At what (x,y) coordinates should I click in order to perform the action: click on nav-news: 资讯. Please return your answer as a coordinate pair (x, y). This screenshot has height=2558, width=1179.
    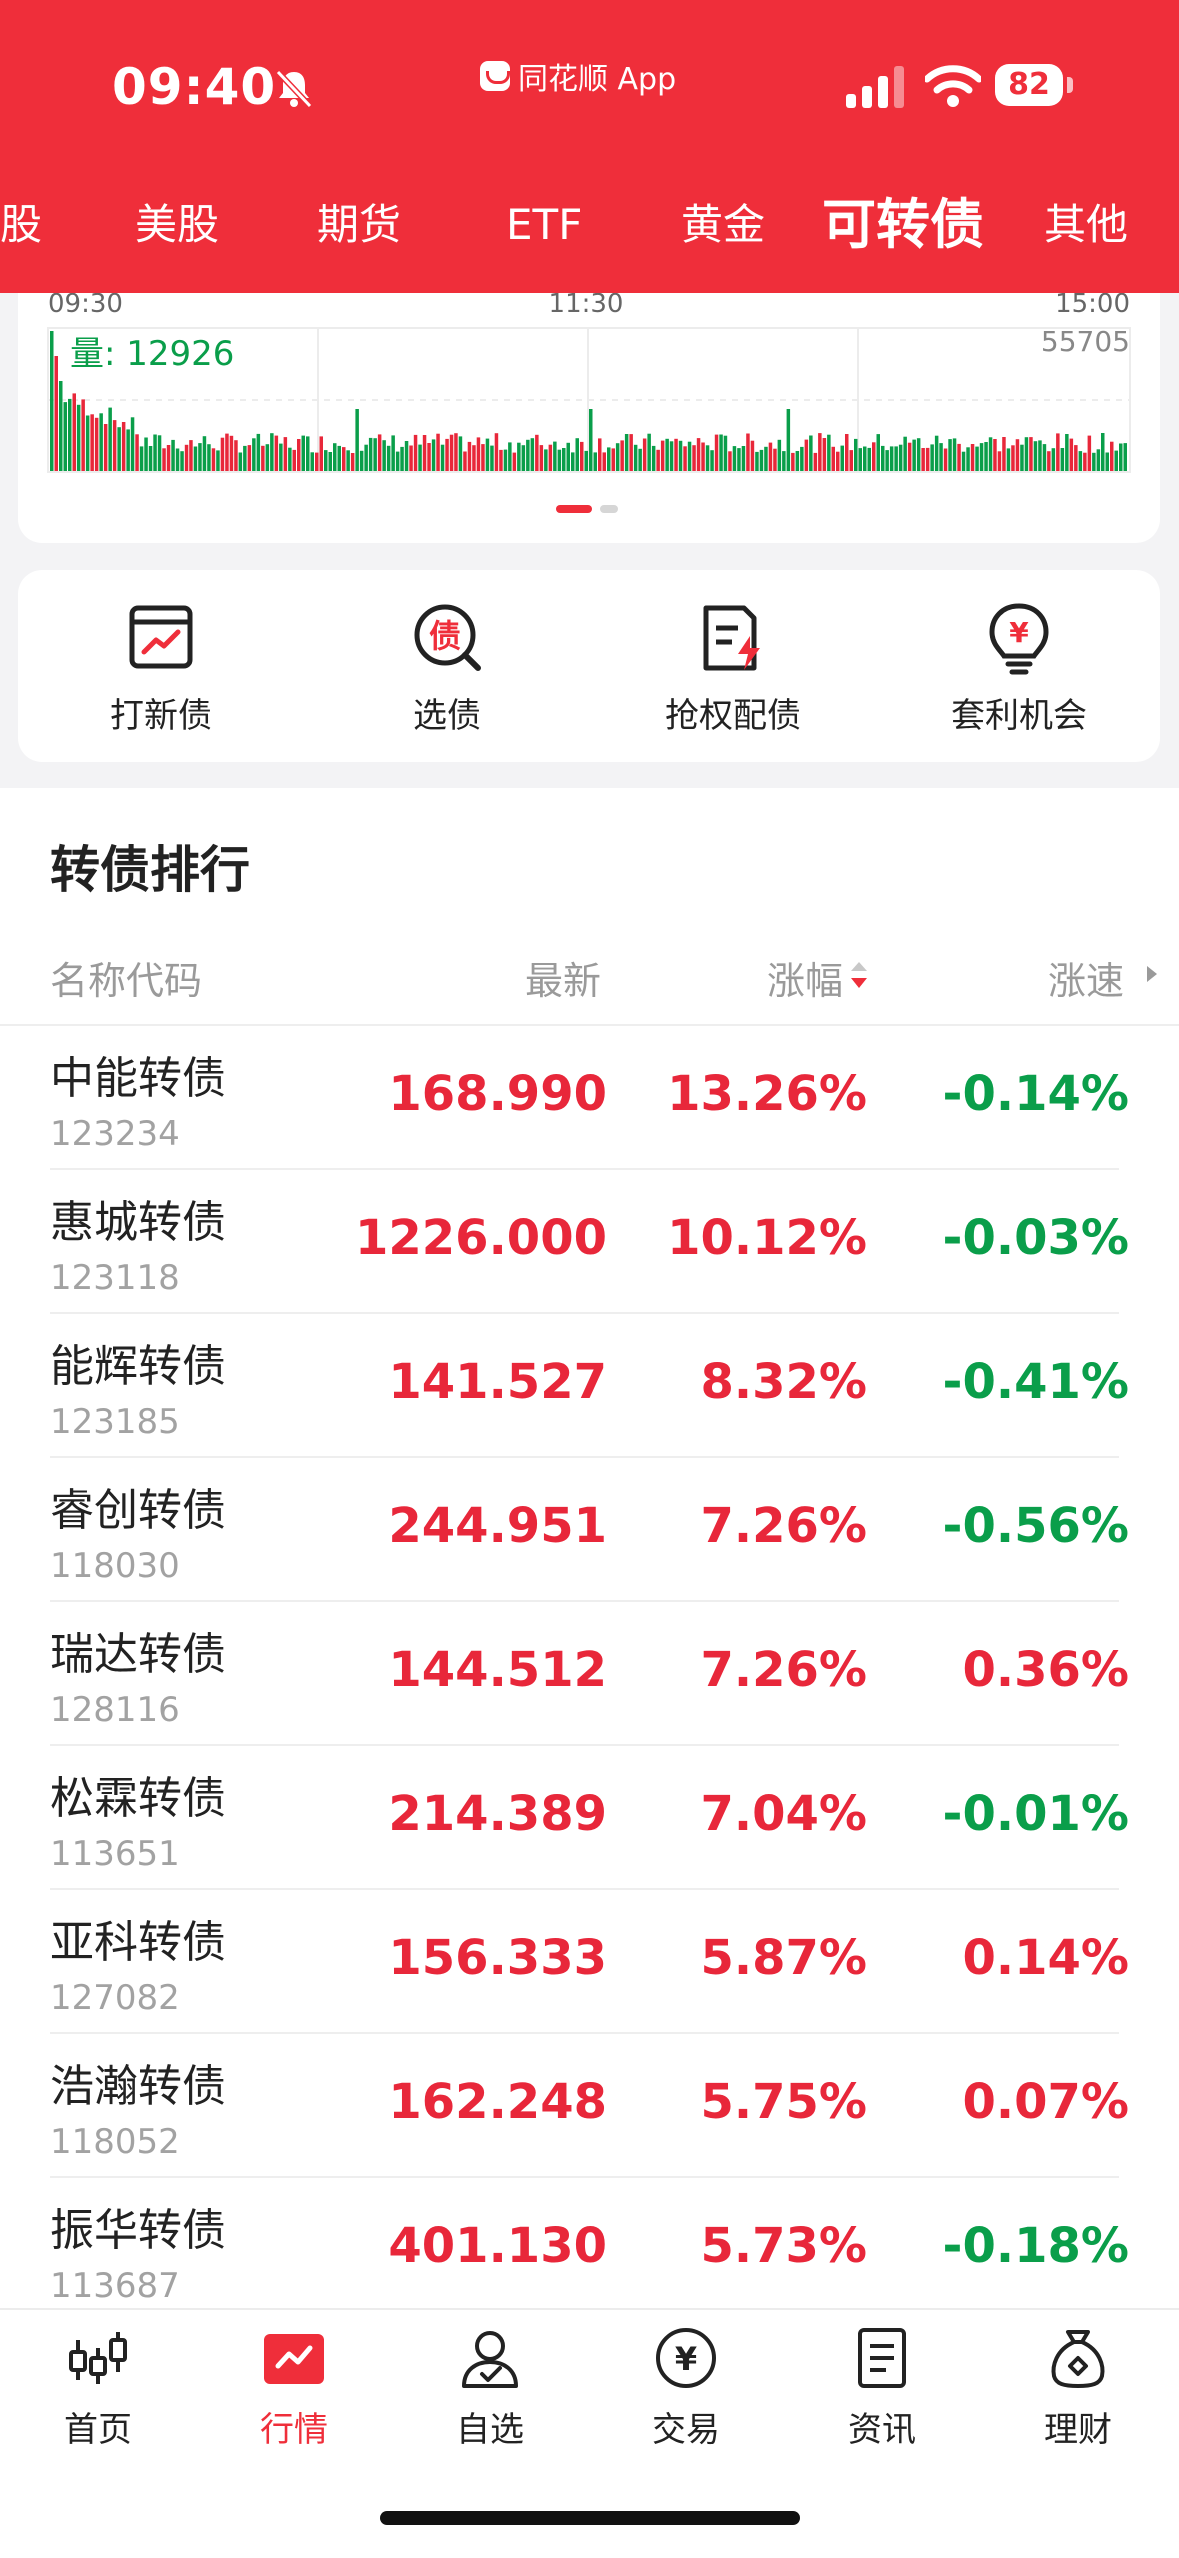
    Looking at the image, I should click on (882, 2390).